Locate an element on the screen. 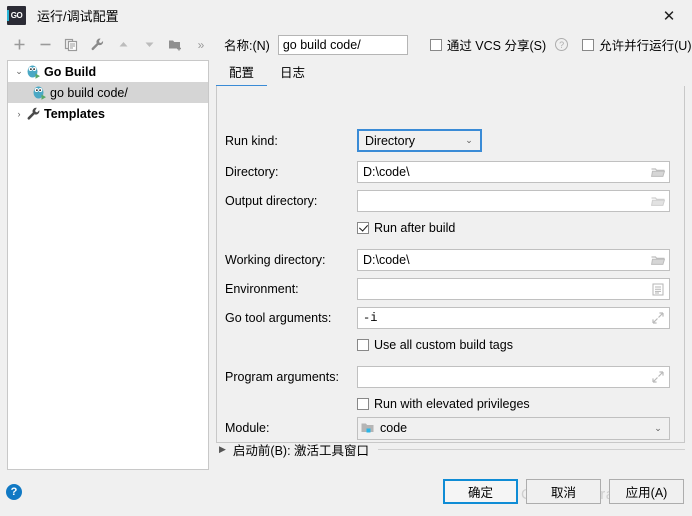 This screenshot has height=516, width=692. go-logo-icon: GO is located at coordinates (16, 15).